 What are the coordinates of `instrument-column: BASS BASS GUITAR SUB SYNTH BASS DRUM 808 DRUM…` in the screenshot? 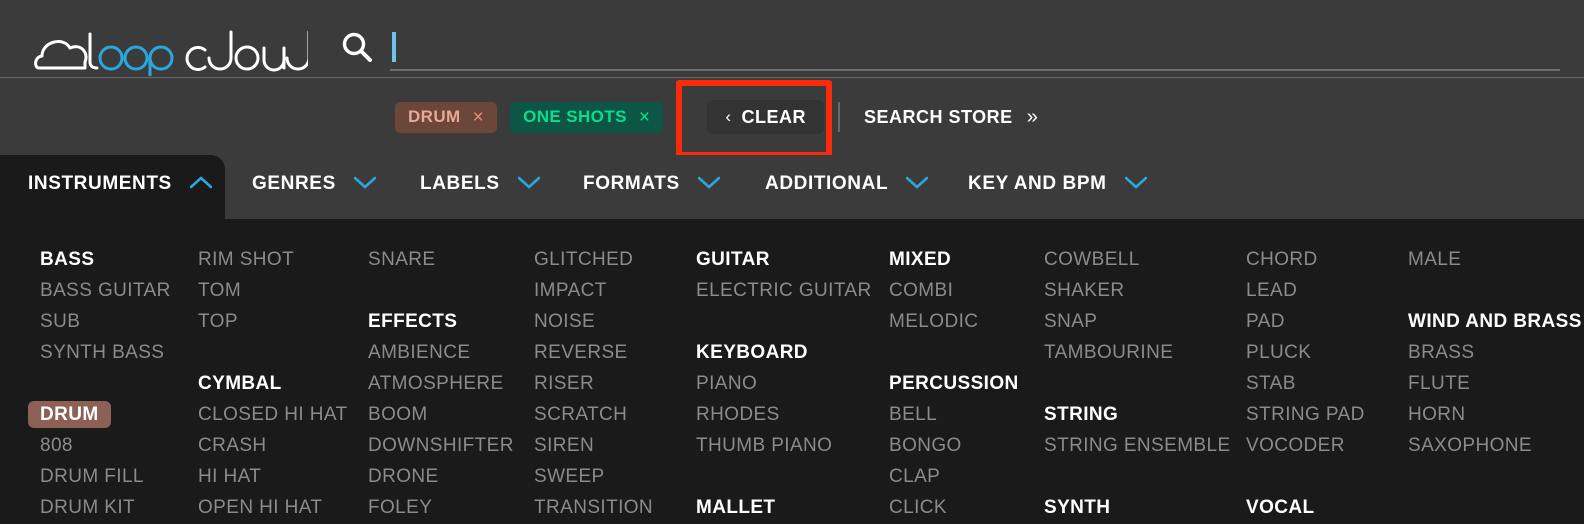 It's located at (99, 384).